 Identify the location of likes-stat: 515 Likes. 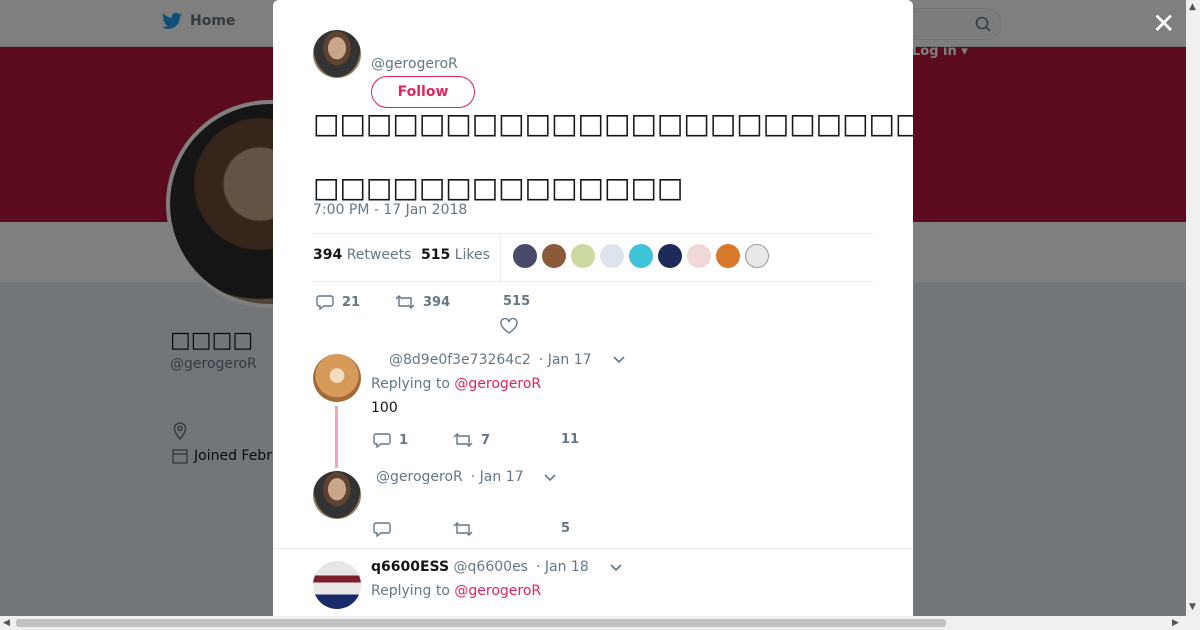
(455, 255).